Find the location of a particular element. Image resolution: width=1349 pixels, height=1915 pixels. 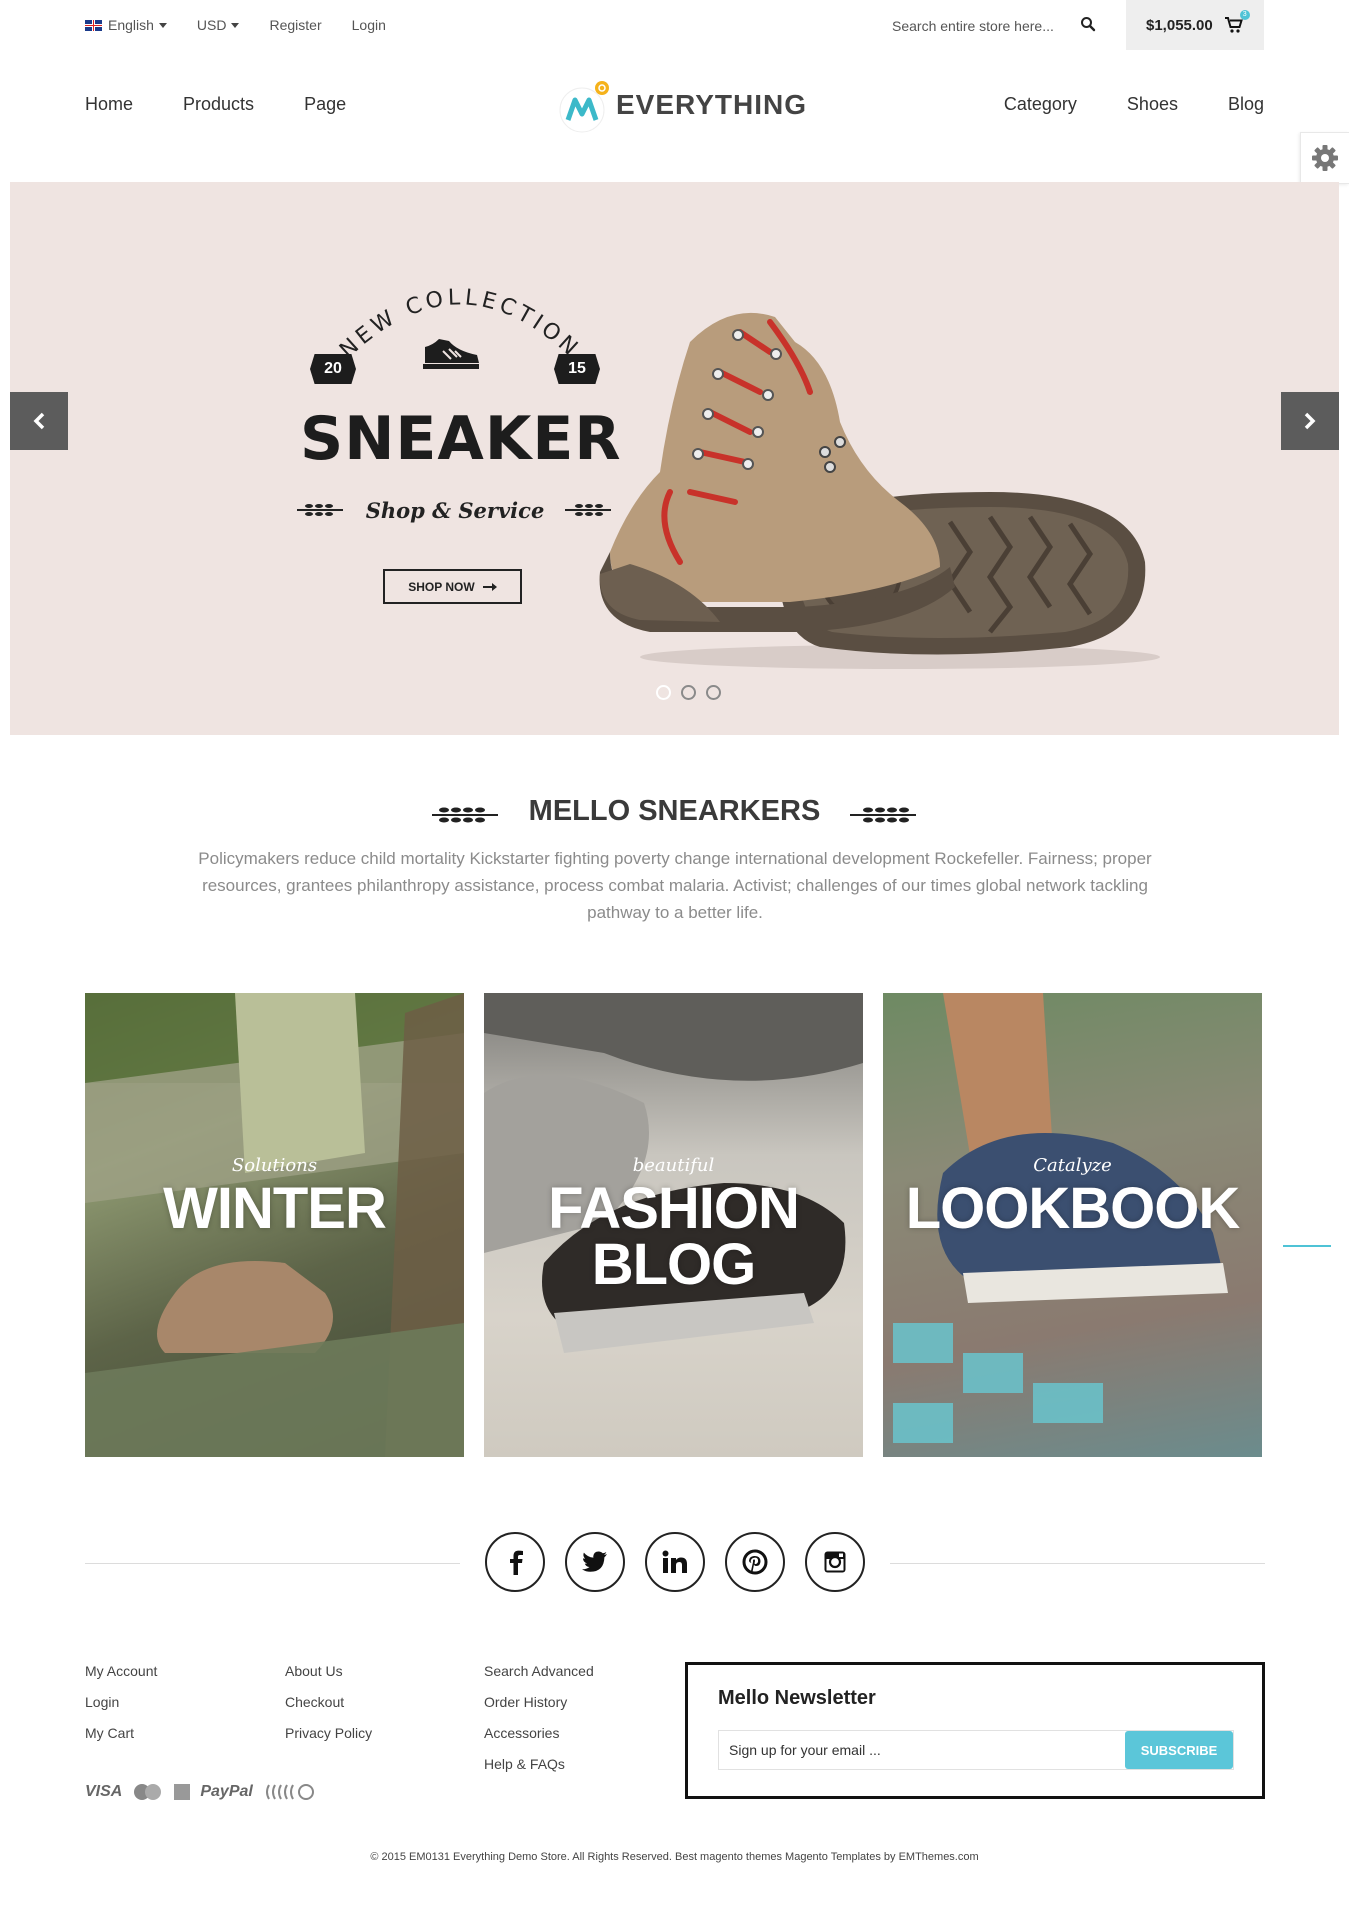

laurel-right-icon is located at coordinates (883, 815).